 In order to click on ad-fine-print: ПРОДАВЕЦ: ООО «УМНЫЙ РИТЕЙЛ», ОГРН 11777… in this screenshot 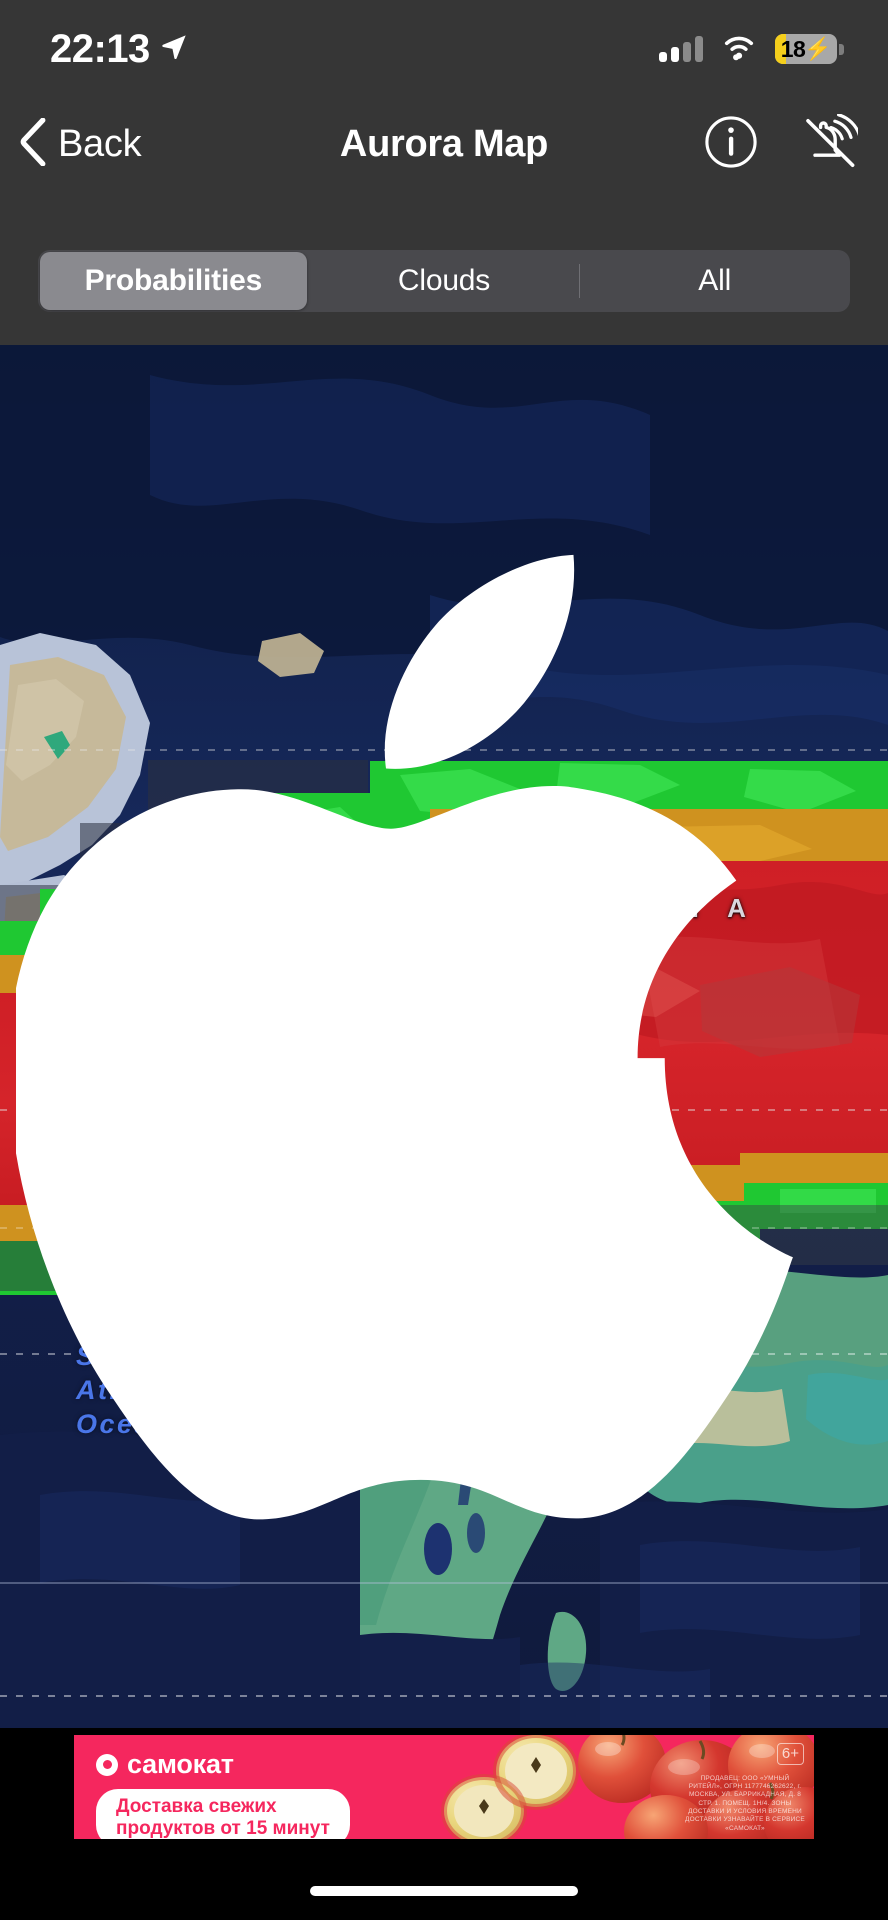, I will do `click(745, 1803)`.